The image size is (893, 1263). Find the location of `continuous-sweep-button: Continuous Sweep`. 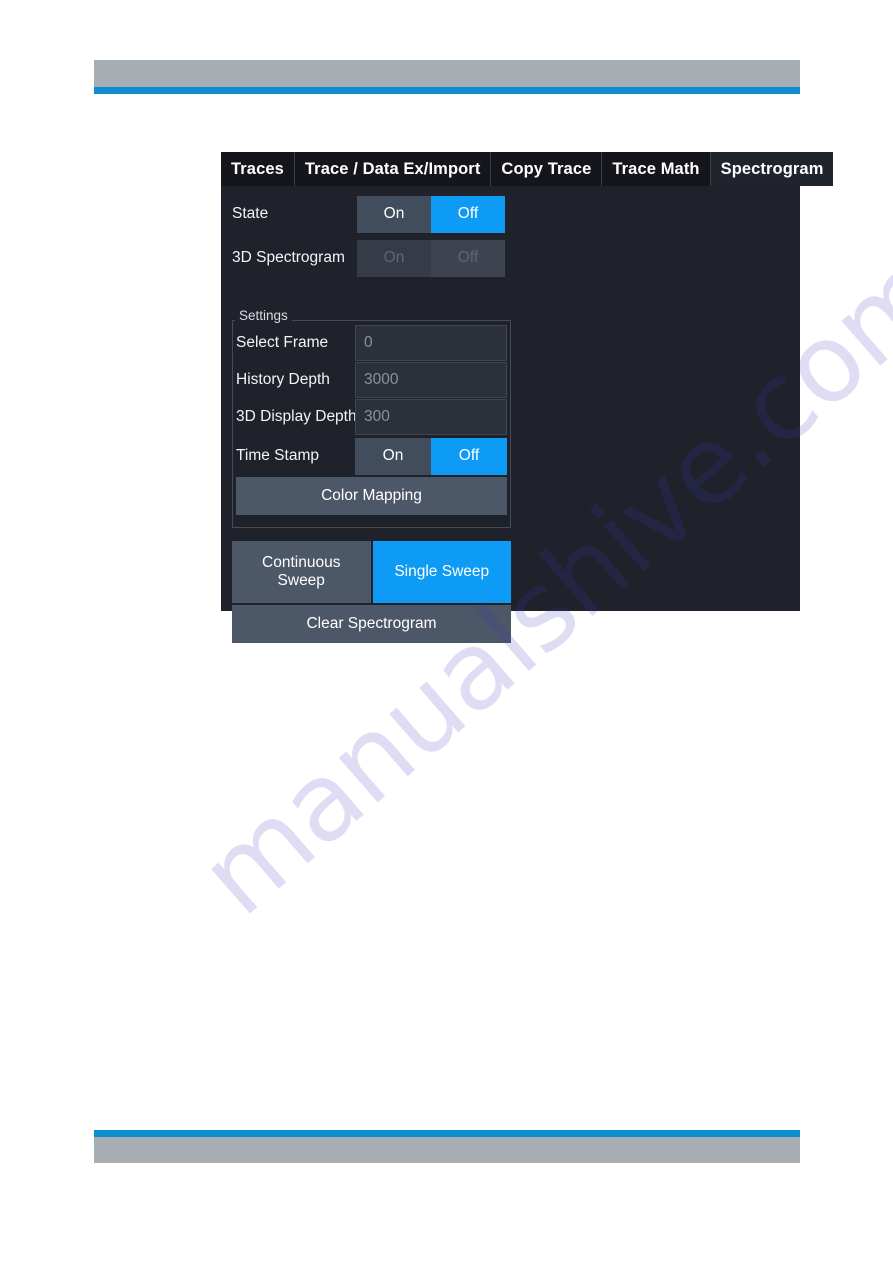

continuous-sweep-button: Continuous Sweep is located at coordinates (301, 572).